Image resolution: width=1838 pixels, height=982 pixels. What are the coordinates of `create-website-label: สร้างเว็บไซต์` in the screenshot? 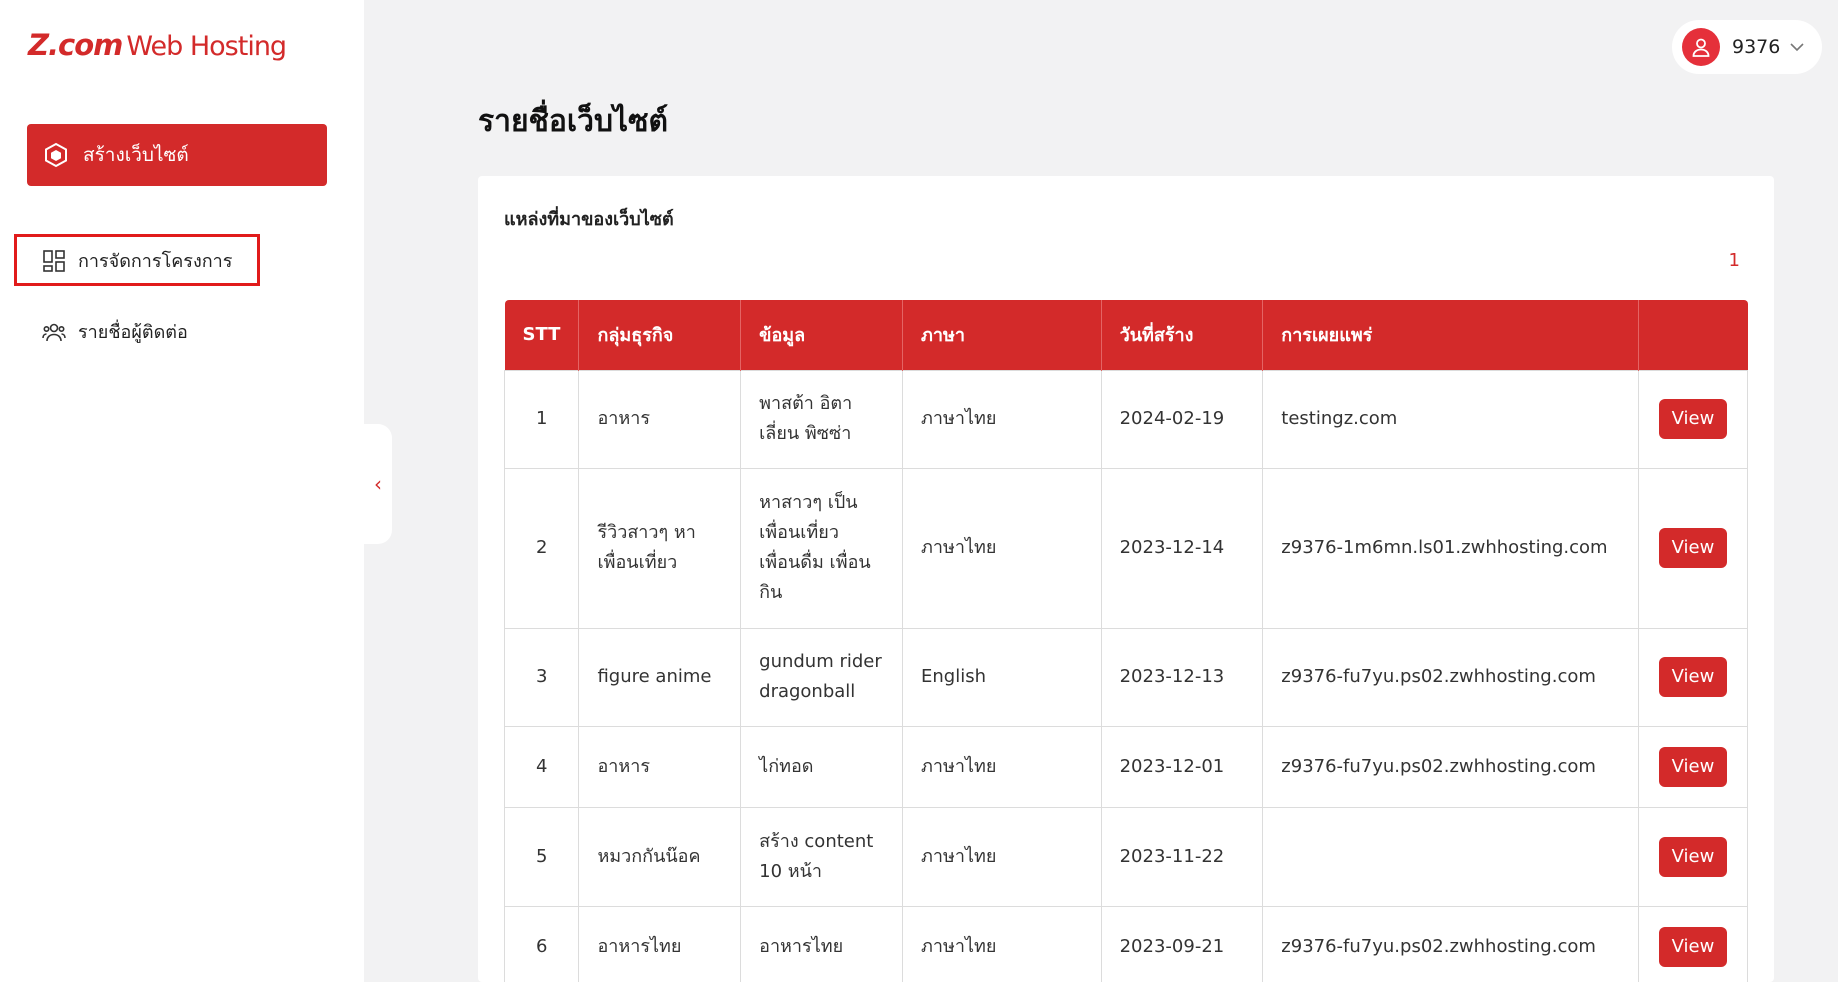 It's located at (136, 155).